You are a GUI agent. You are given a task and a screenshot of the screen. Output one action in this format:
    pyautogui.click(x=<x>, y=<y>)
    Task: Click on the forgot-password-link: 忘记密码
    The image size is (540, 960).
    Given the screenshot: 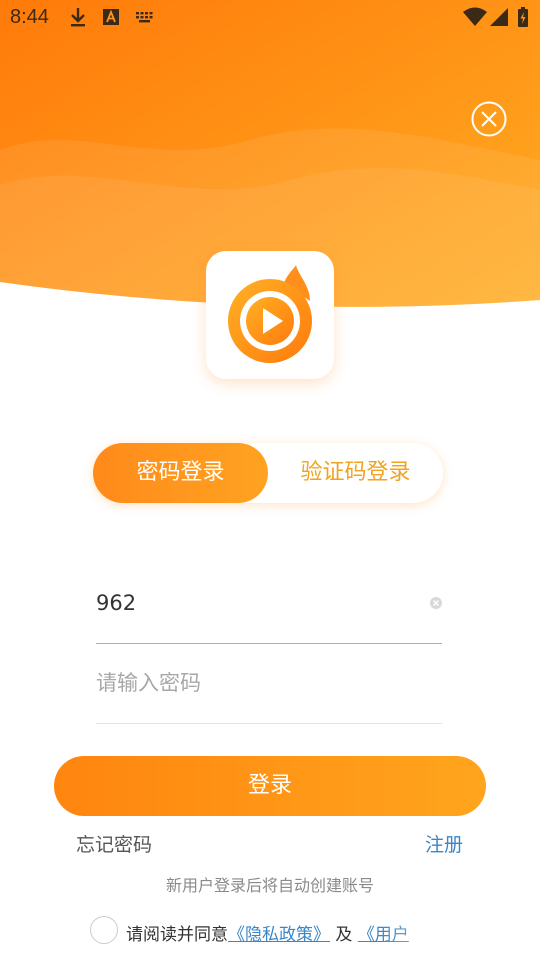 What is the action you would take?
    pyautogui.click(x=114, y=843)
    